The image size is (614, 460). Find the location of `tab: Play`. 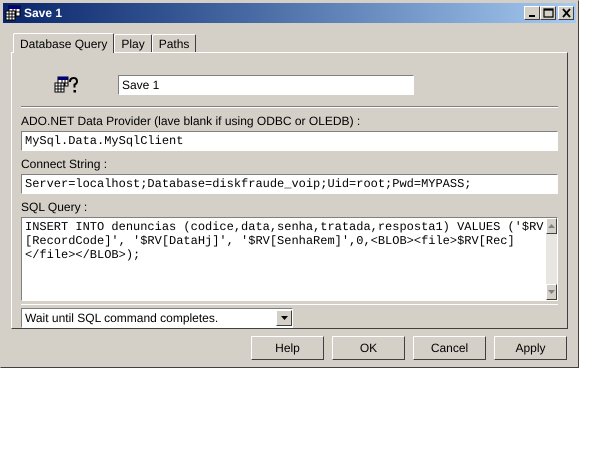

tab: Play is located at coordinates (133, 43).